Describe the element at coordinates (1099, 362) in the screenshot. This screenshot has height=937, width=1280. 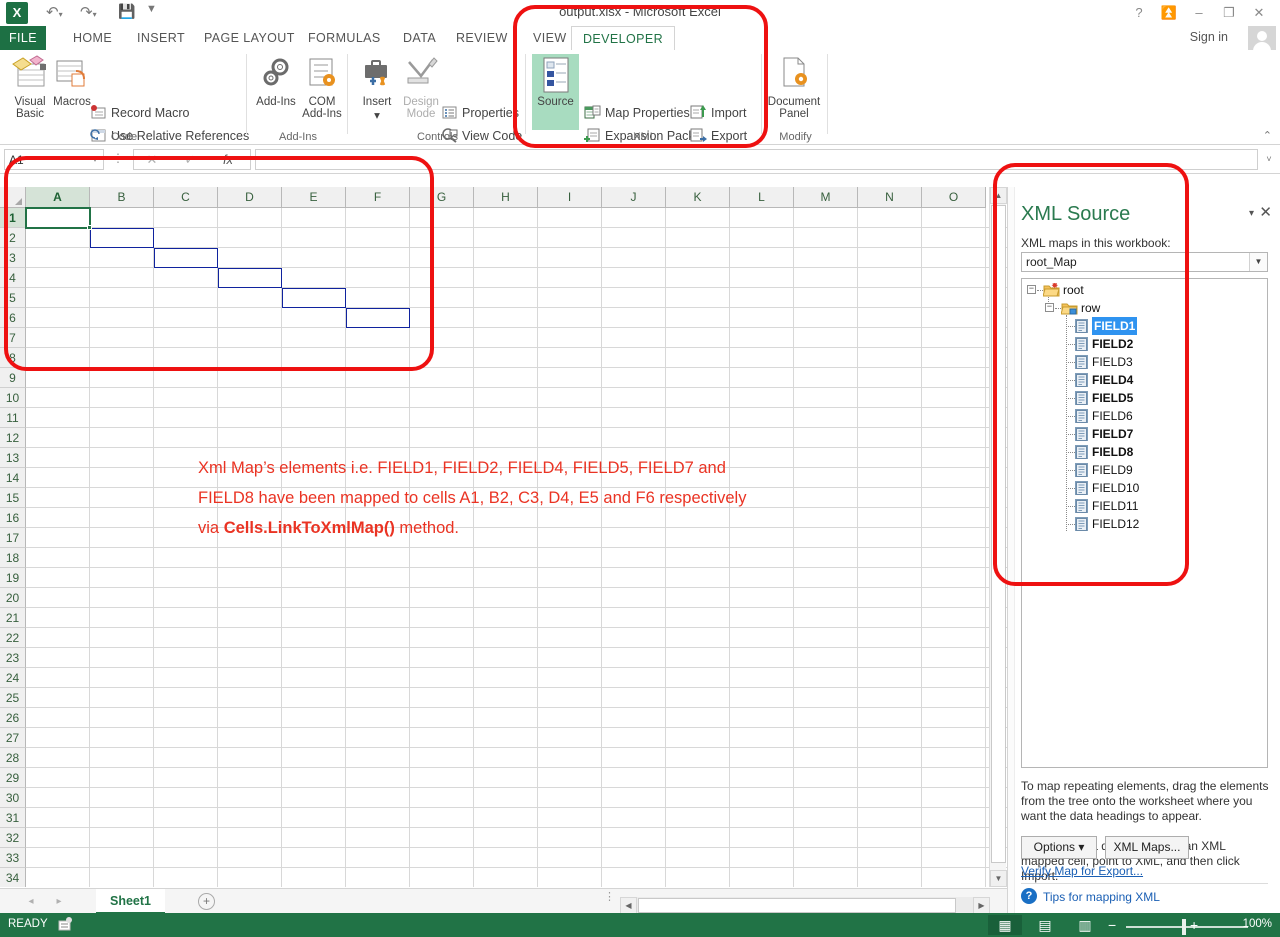
I see `tree-node-field3: FIELD3` at that location.